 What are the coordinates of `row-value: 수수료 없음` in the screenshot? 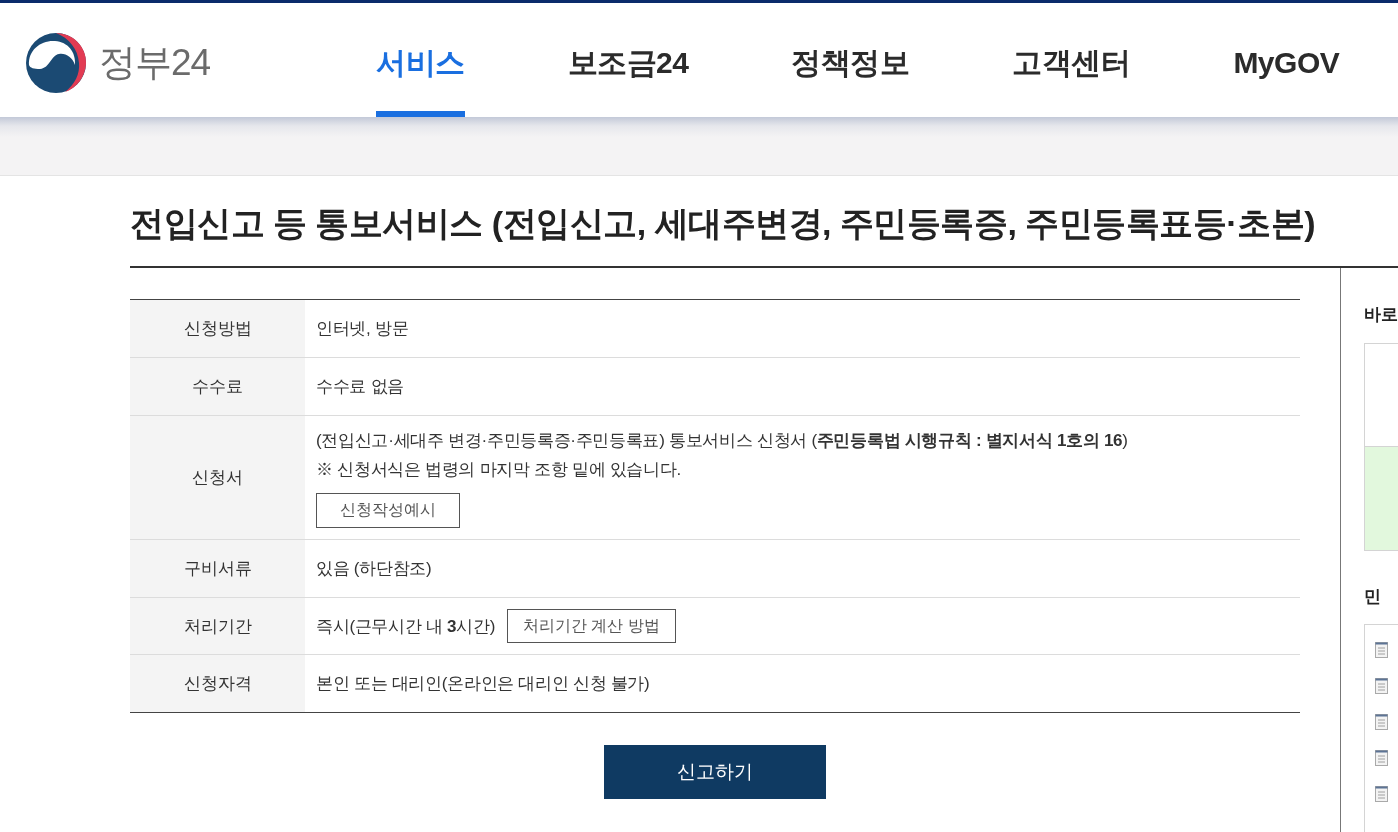 It's located at (360, 387).